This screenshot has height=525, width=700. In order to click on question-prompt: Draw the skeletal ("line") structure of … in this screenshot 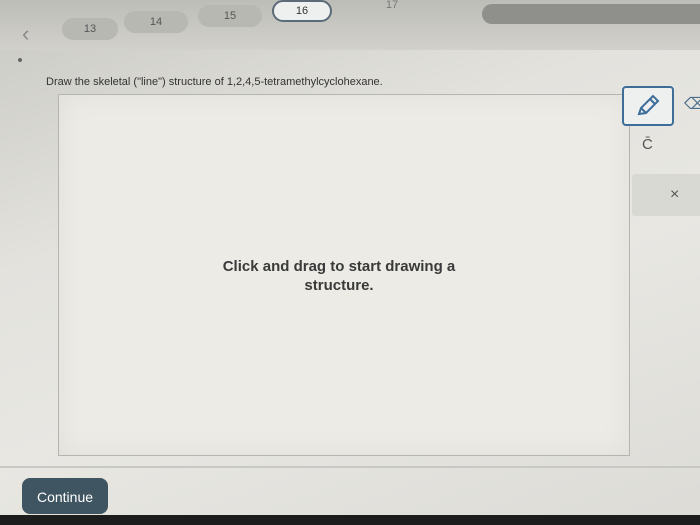, I will do `click(214, 82)`.